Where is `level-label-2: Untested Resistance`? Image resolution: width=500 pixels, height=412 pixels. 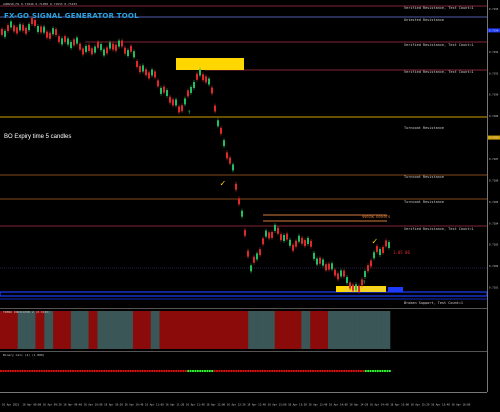
level-label-2: Untested Resistance is located at coordinates (424, 20).